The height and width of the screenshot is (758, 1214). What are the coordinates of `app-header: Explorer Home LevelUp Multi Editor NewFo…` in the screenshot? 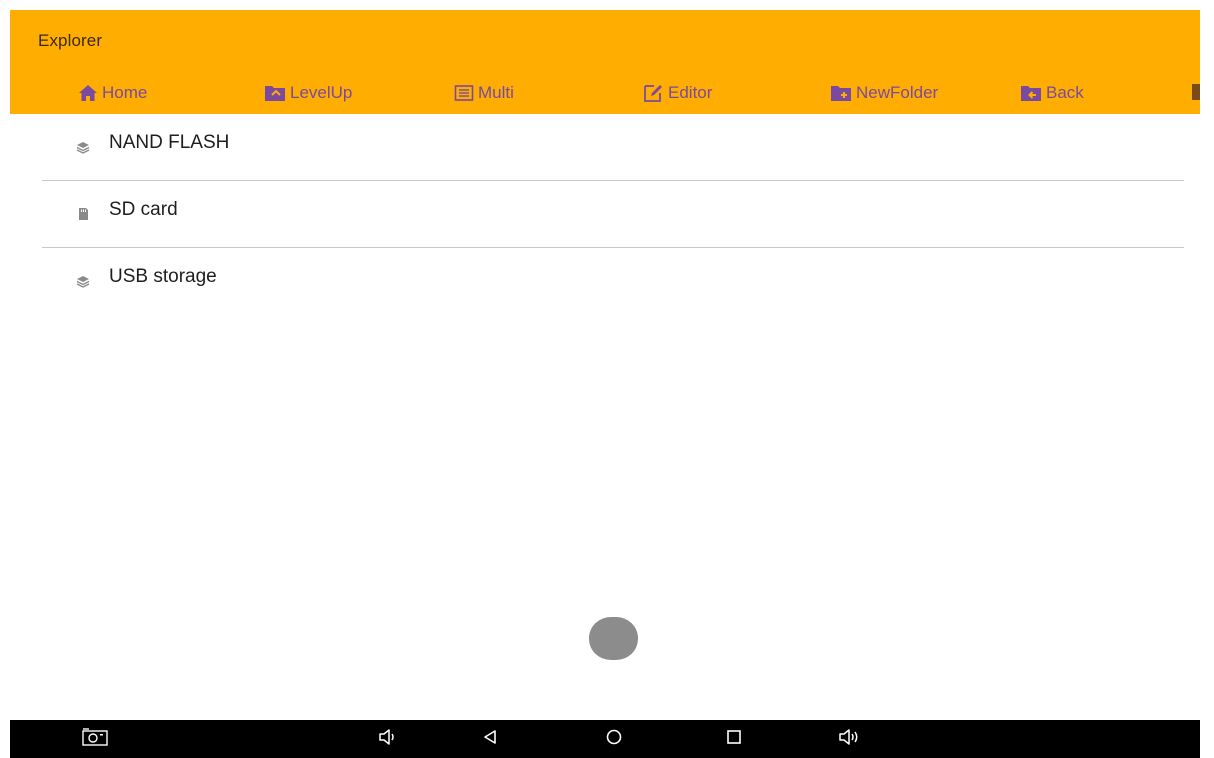 It's located at (605, 62).